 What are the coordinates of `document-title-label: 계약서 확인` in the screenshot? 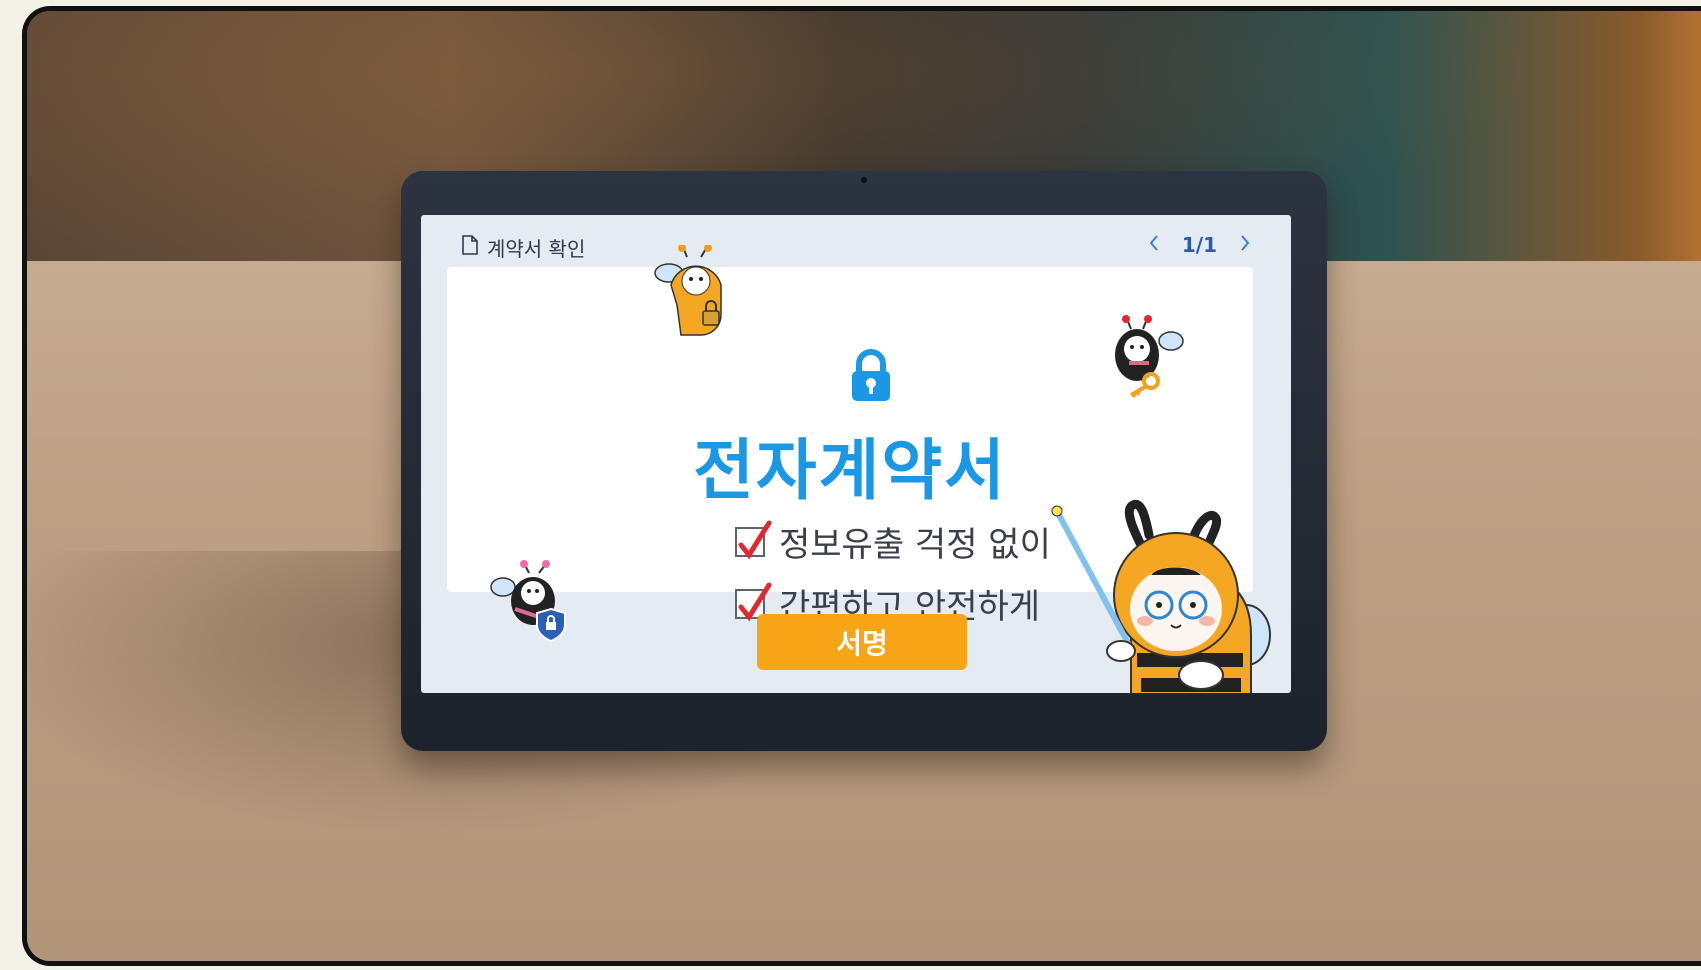 It's located at (536, 249).